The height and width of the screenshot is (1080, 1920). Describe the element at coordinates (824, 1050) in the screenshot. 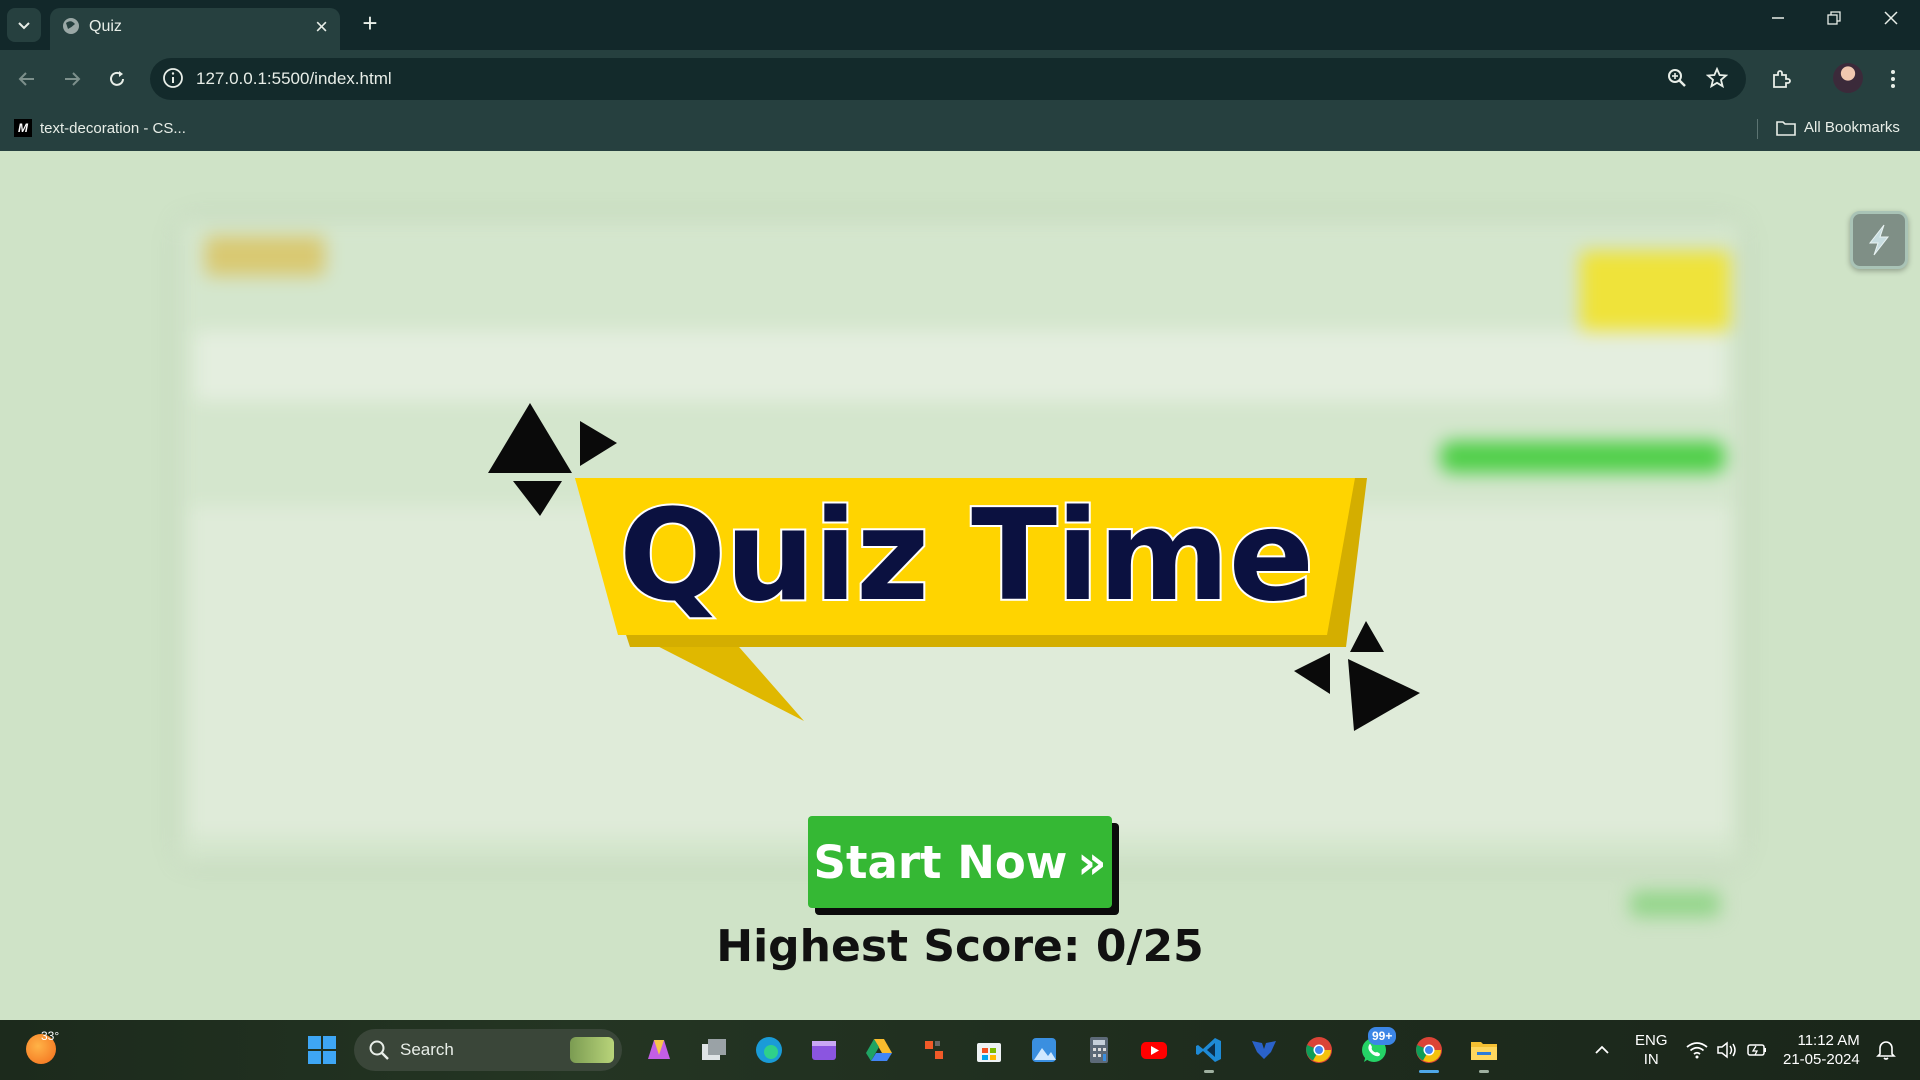

I see `clipchamp-icon` at that location.